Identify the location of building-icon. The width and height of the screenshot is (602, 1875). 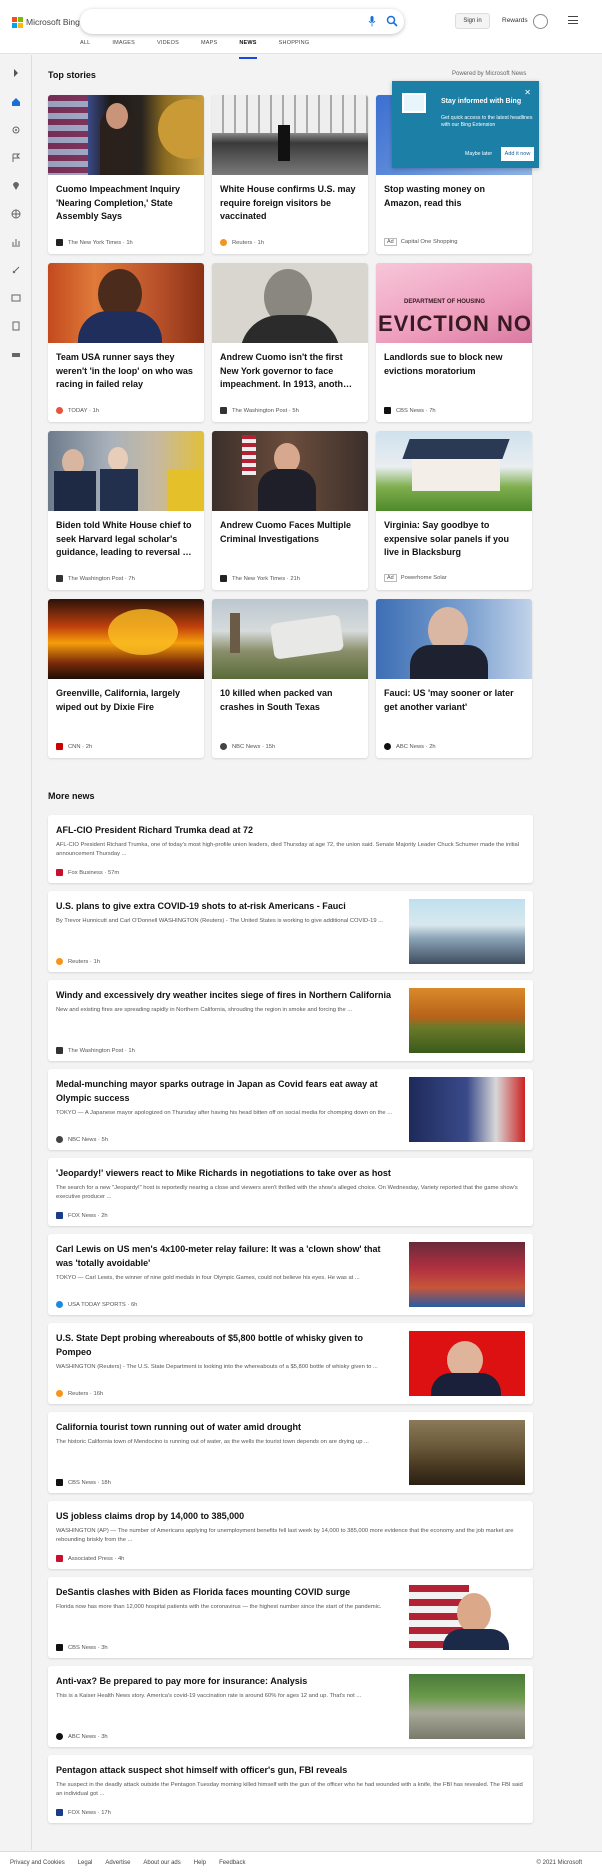
(16, 326).